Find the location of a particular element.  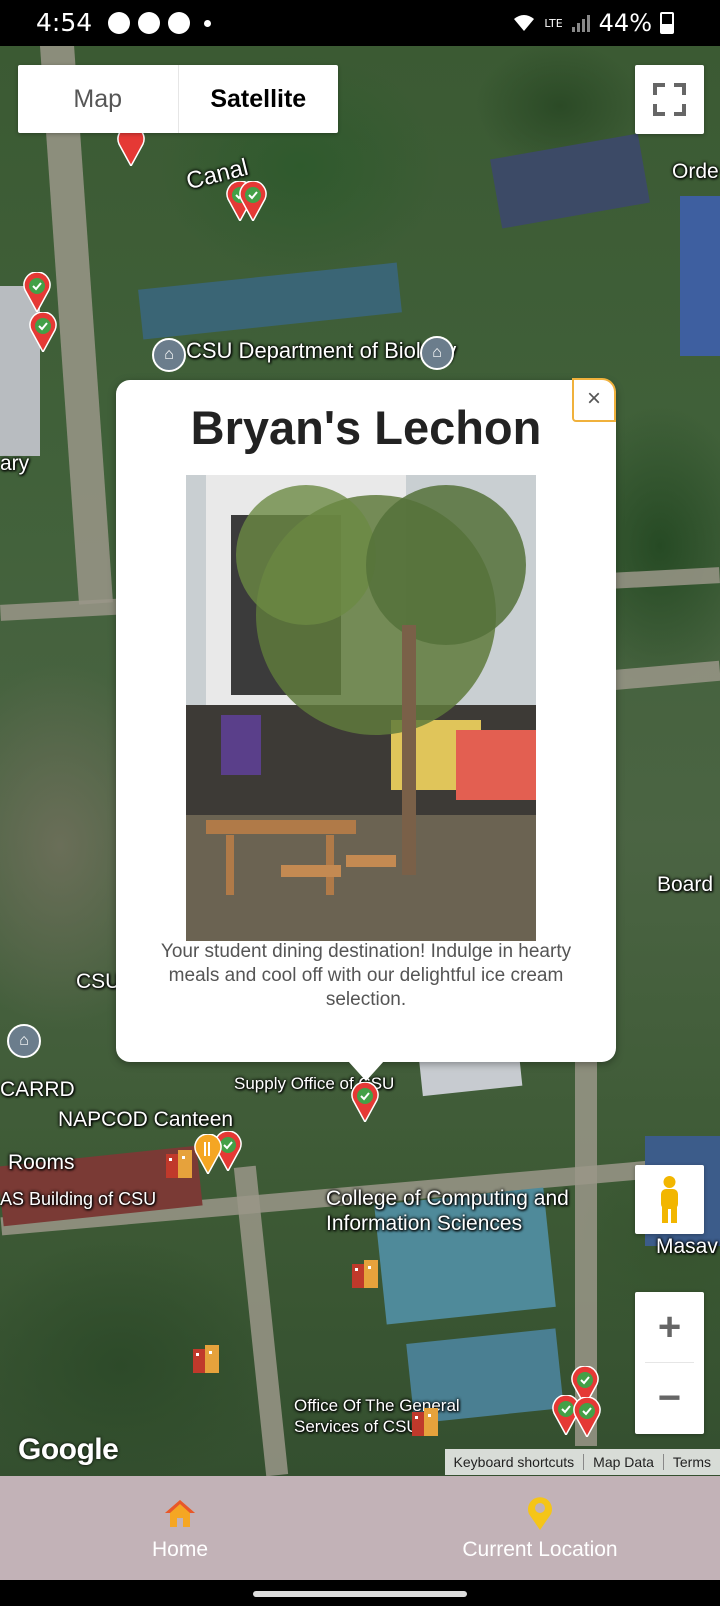

place-photo is located at coordinates (361, 708).